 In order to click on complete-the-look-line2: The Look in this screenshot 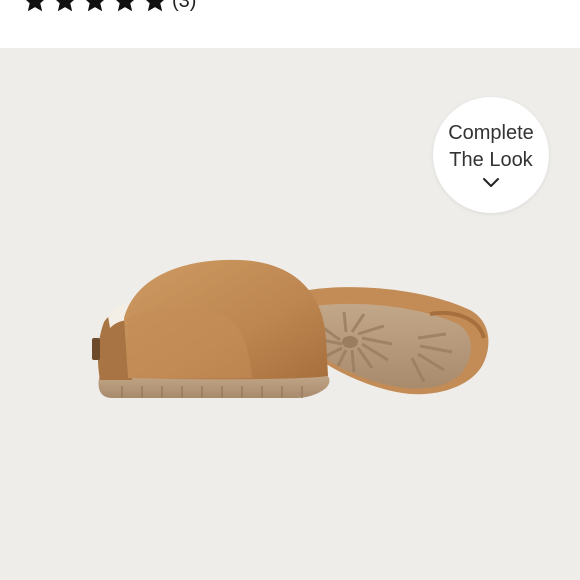, I will do `click(491, 160)`.